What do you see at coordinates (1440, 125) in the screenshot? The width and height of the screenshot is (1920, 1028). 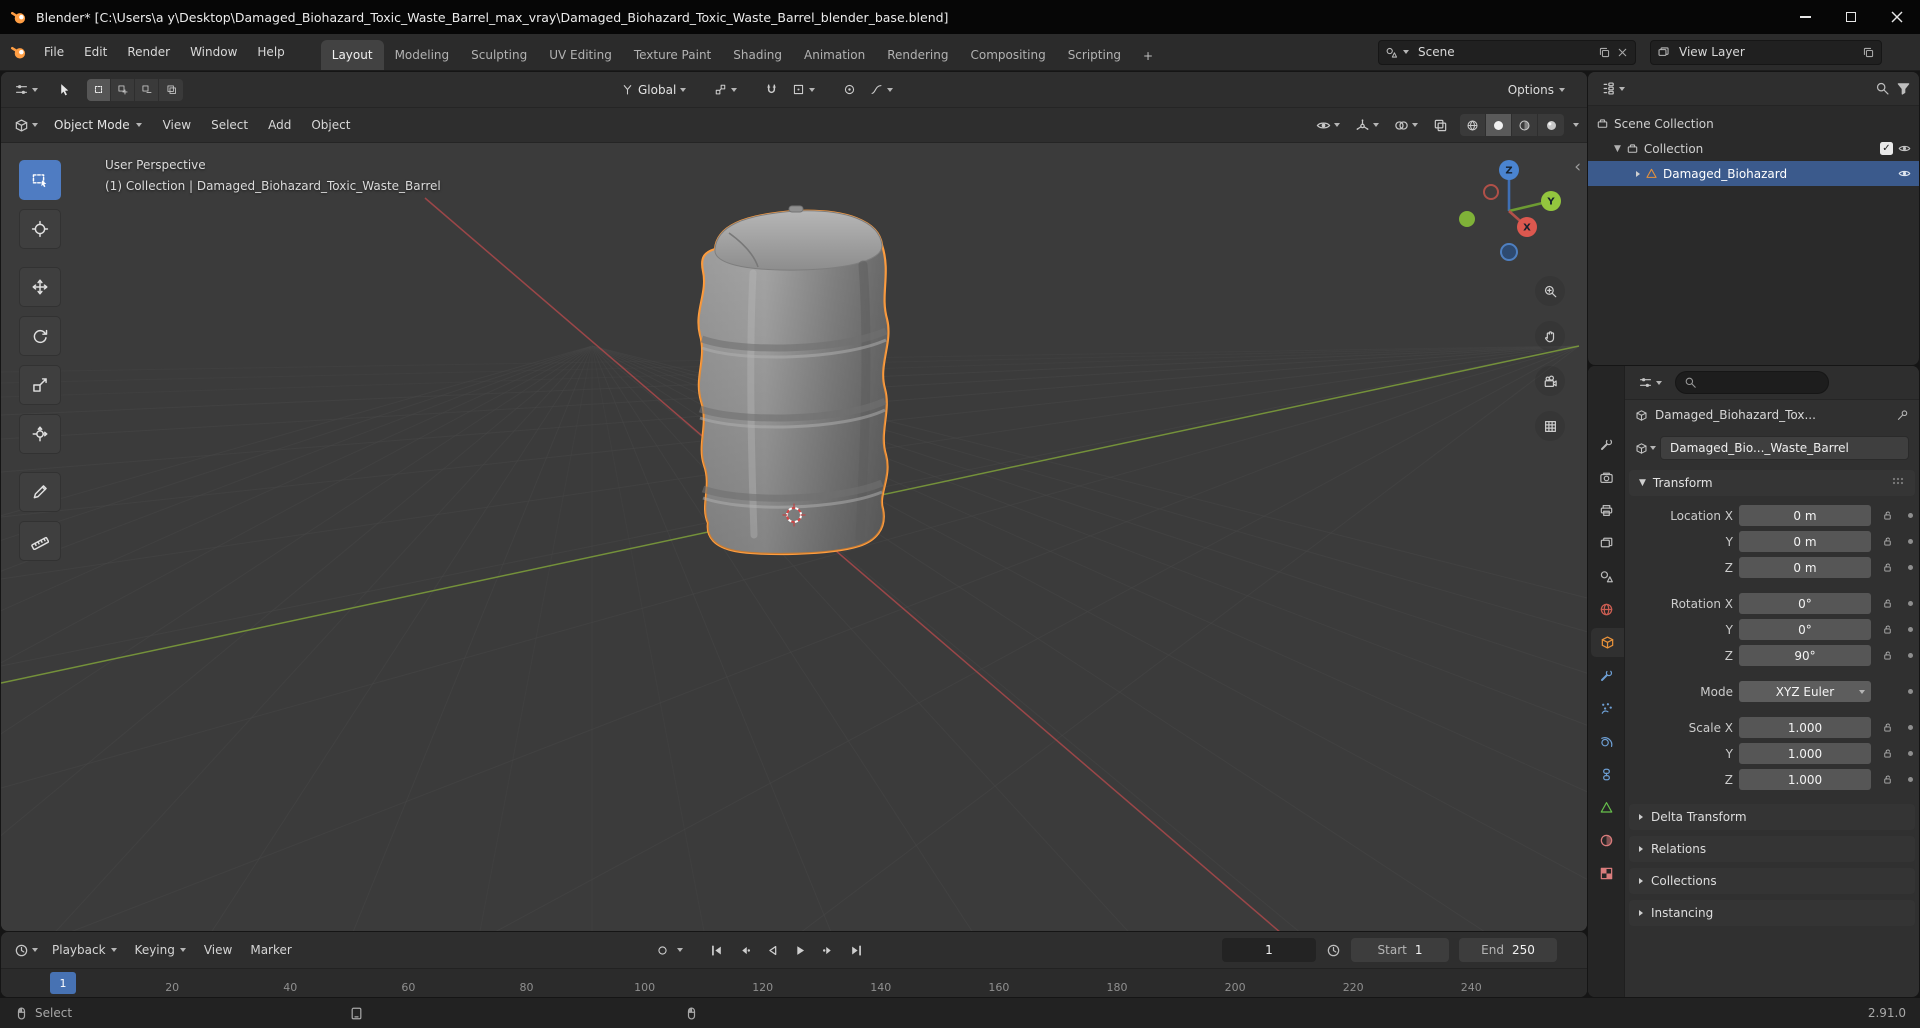 I see `xray-toggle` at bounding box center [1440, 125].